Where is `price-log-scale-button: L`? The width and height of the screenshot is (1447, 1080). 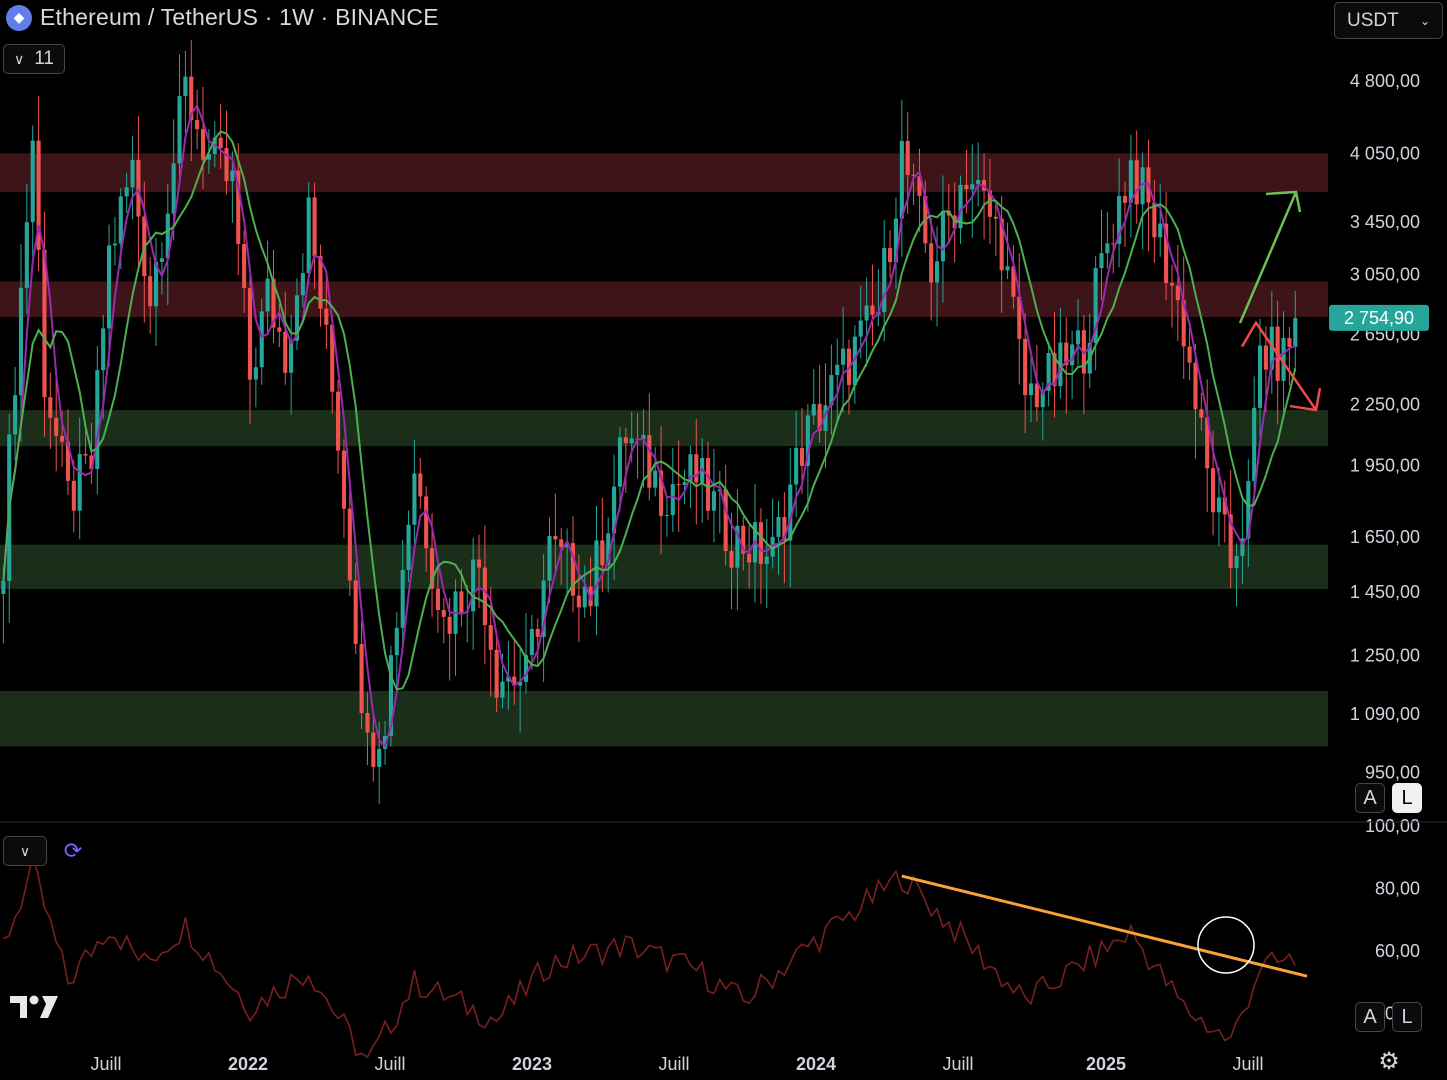
price-log-scale-button: L is located at coordinates (1407, 798).